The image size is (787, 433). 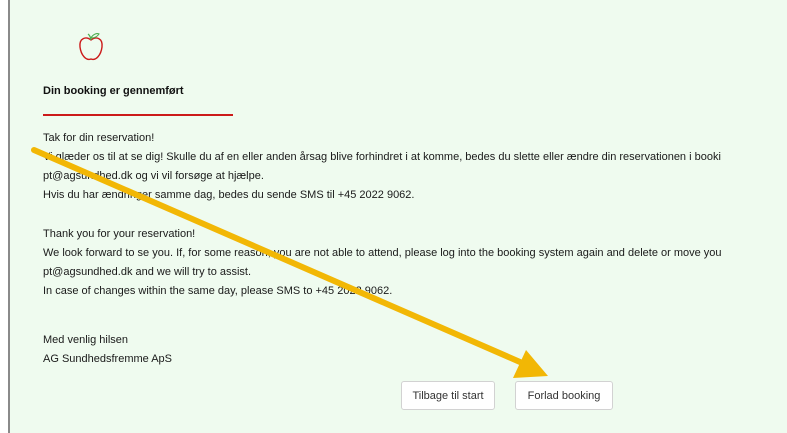 I want to click on title-underline, so click(x=138, y=115).